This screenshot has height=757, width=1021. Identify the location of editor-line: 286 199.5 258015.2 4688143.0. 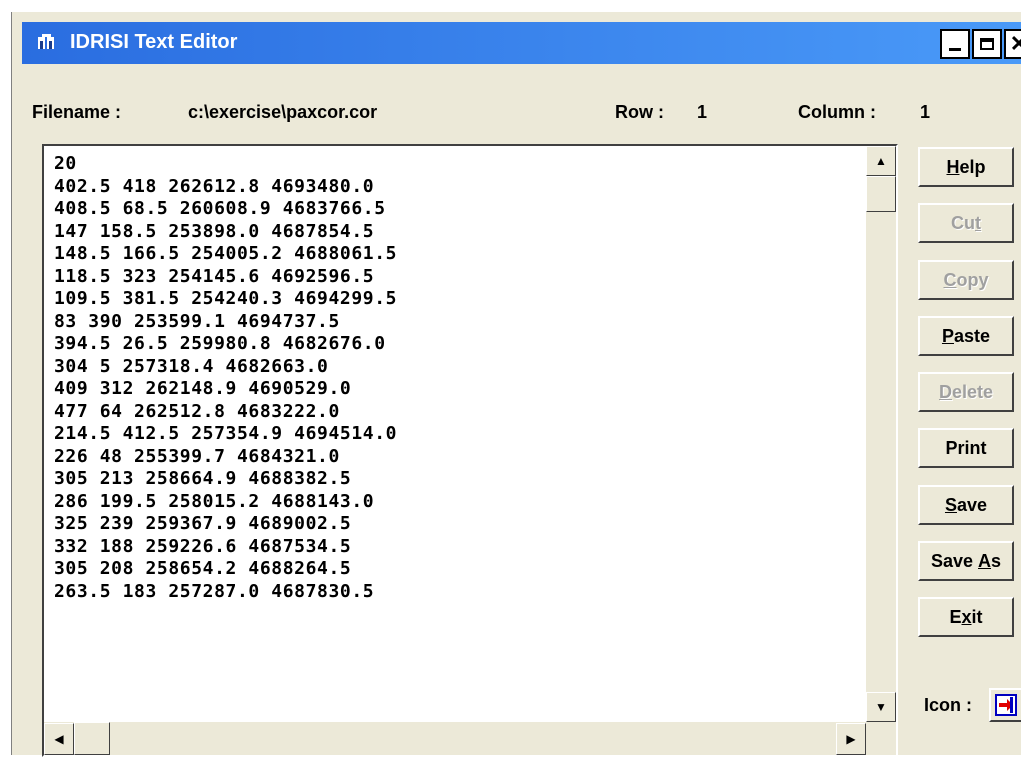
(225, 502).